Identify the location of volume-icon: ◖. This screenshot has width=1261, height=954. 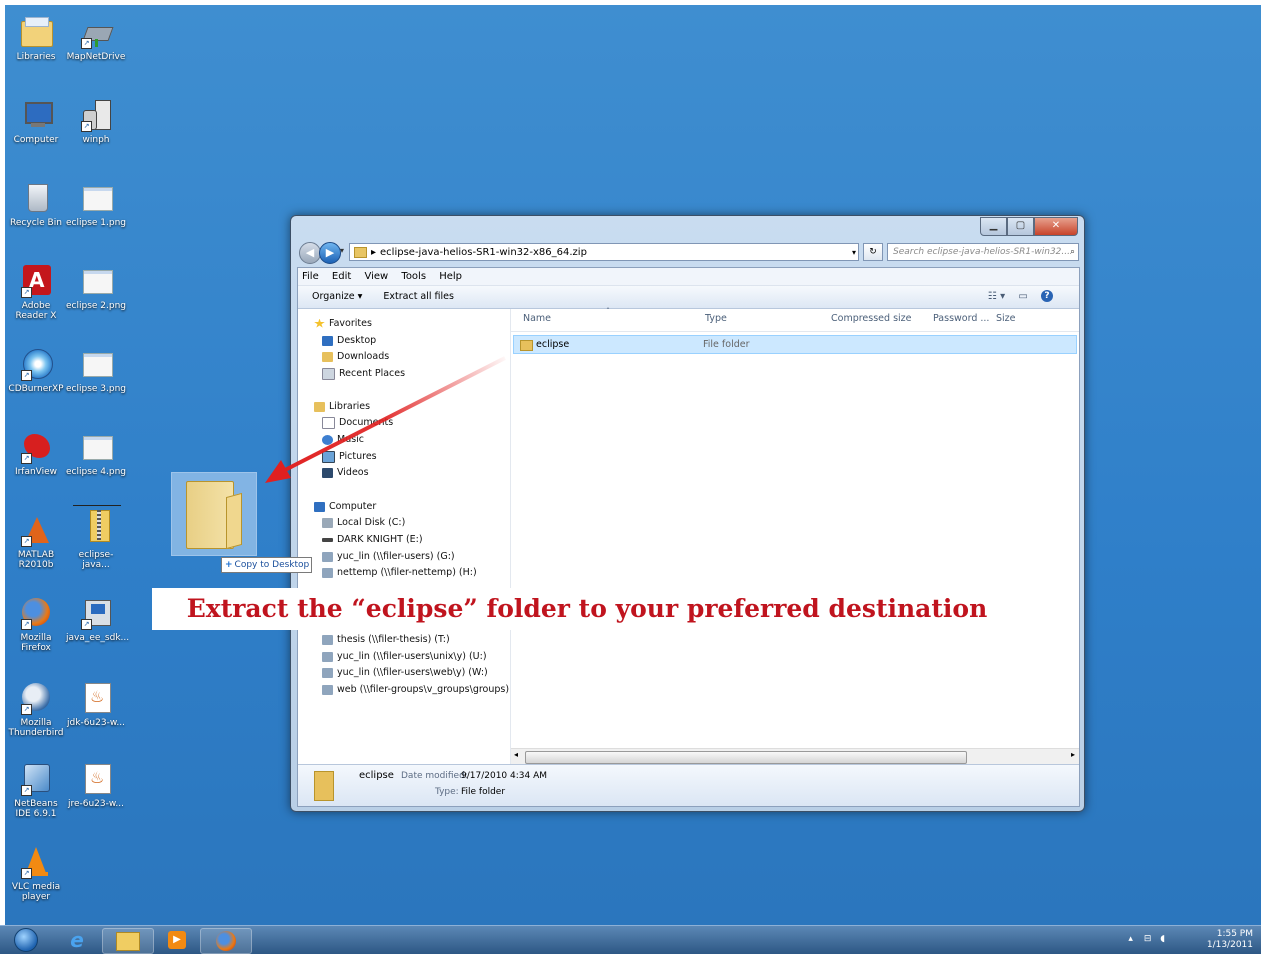
(1162, 939).